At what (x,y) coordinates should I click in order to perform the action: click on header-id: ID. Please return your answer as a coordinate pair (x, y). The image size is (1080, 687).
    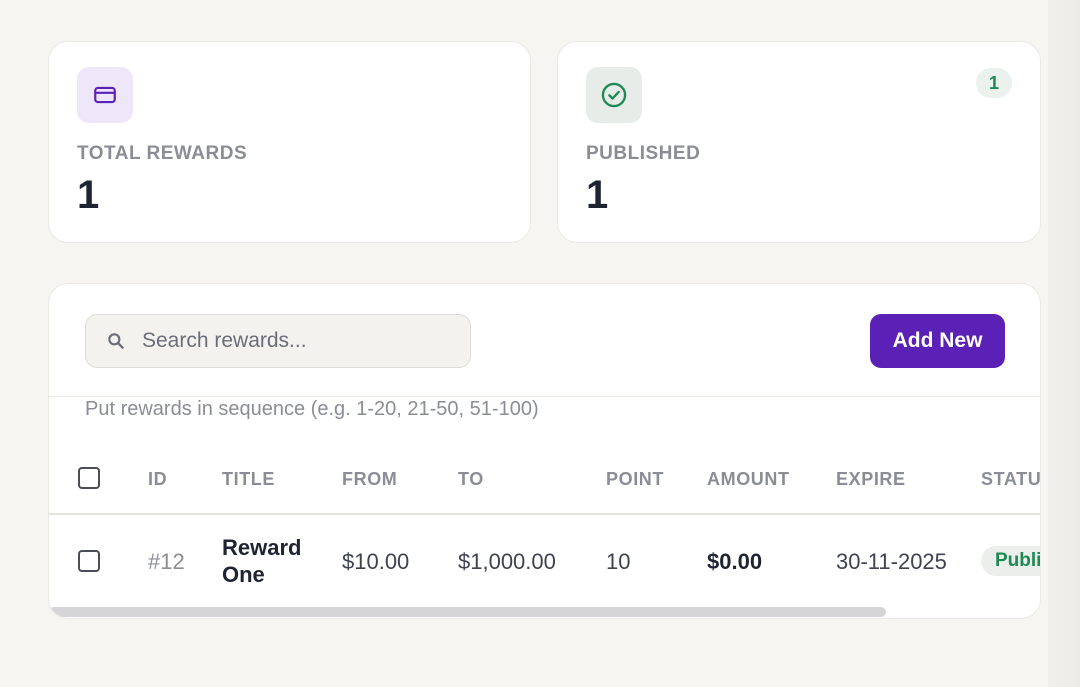
    Looking at the image, I should click on (157, 479).